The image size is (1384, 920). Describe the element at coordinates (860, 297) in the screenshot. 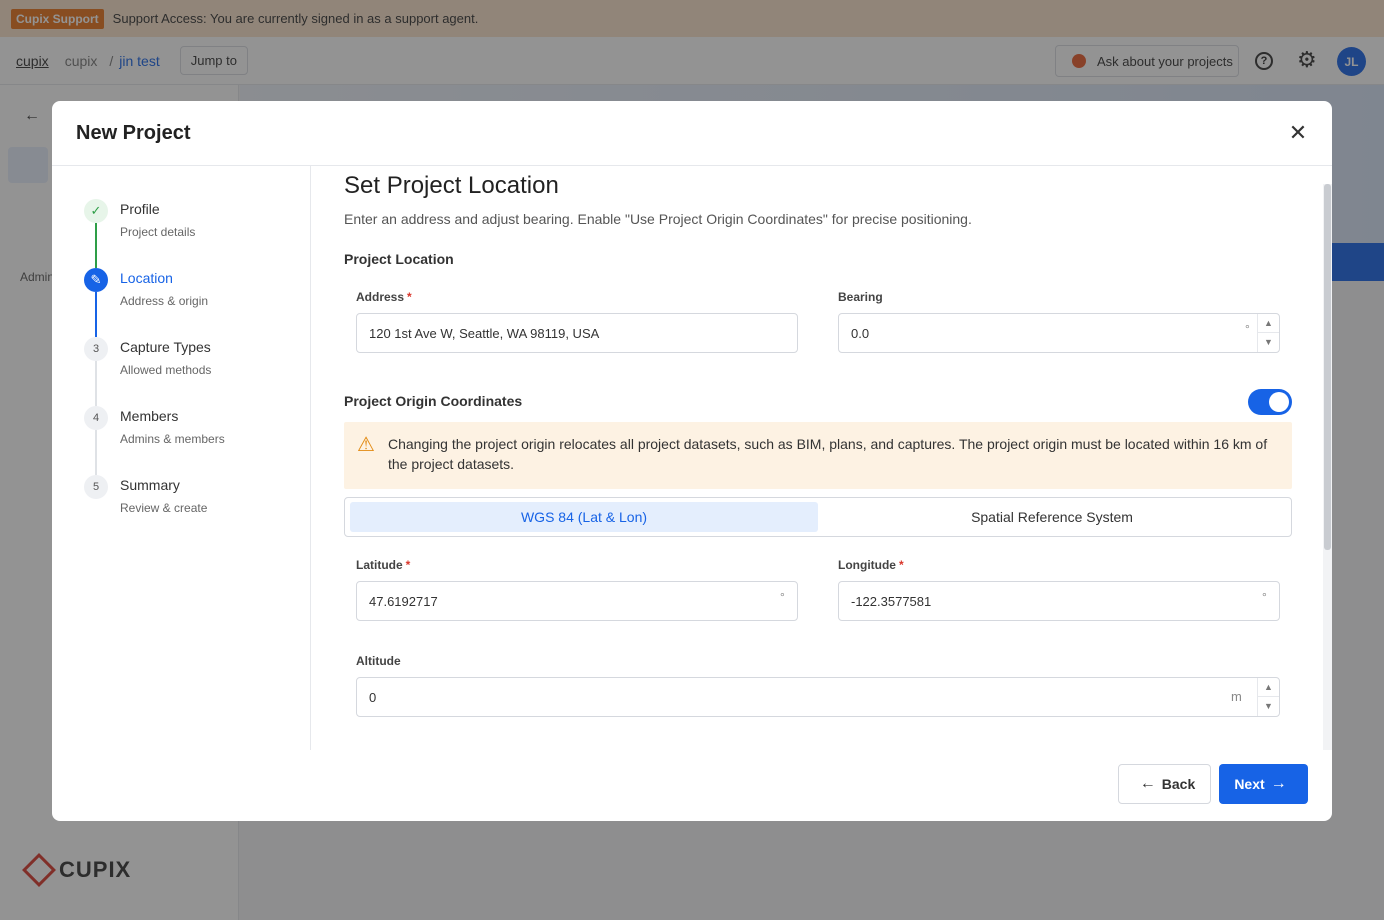

I see `bearing-label: Bearing` at that location.